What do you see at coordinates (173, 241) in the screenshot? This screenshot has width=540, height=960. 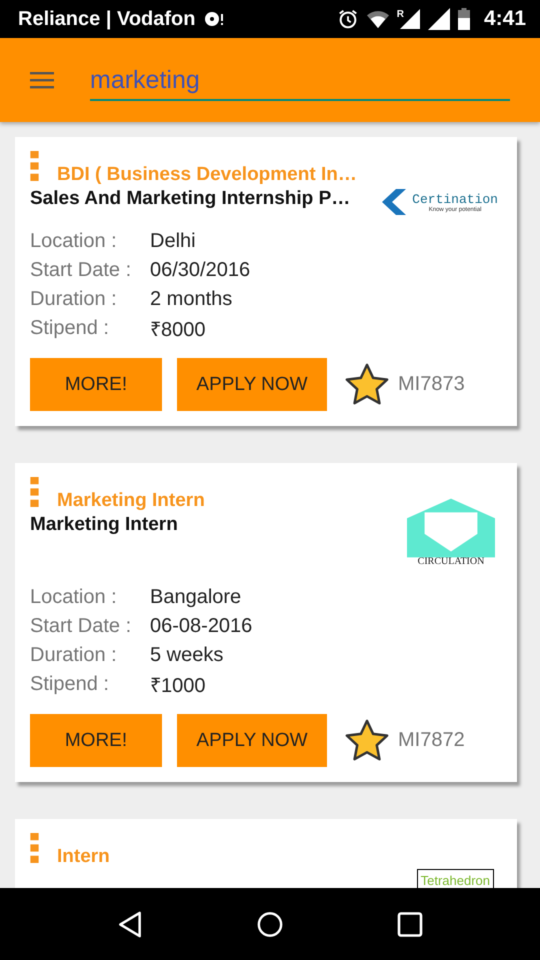 I see `detail-value: Delhi` at bounding box center [173, 241].